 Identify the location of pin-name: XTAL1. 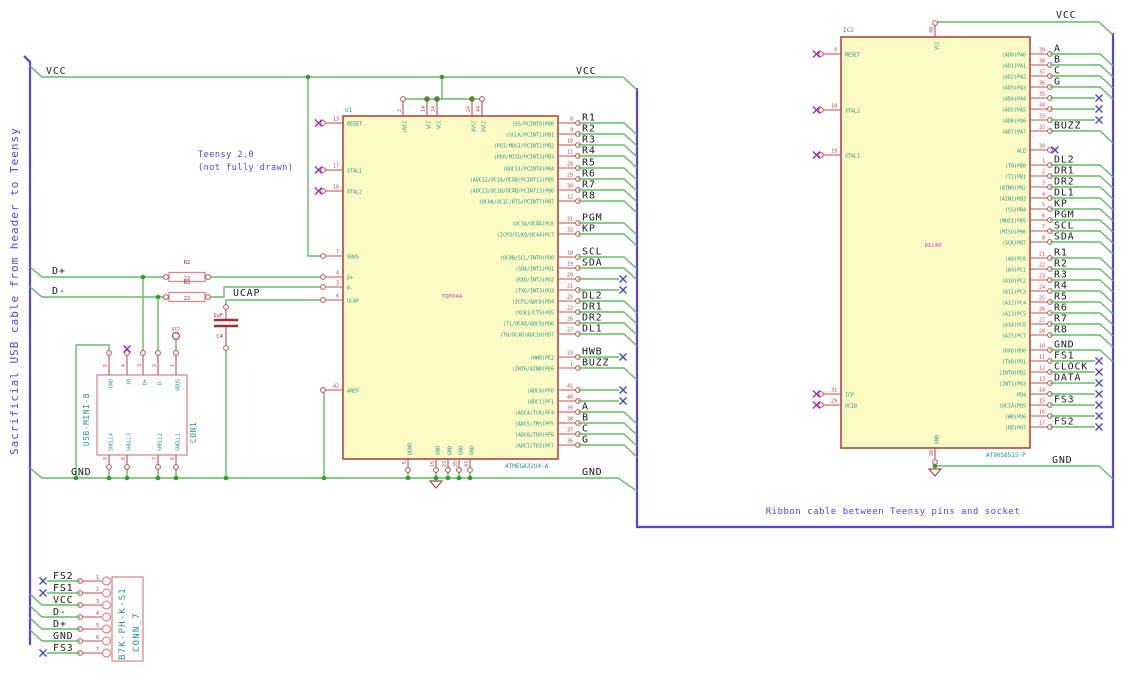
(354, 172).